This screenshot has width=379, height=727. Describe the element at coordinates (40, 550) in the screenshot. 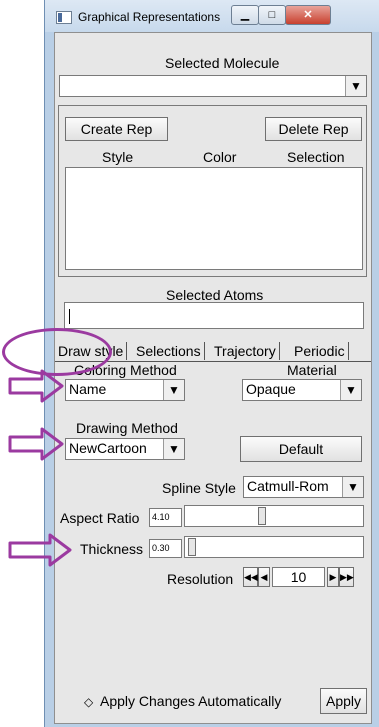

I see `annotation-arrow-thickness` at that location.